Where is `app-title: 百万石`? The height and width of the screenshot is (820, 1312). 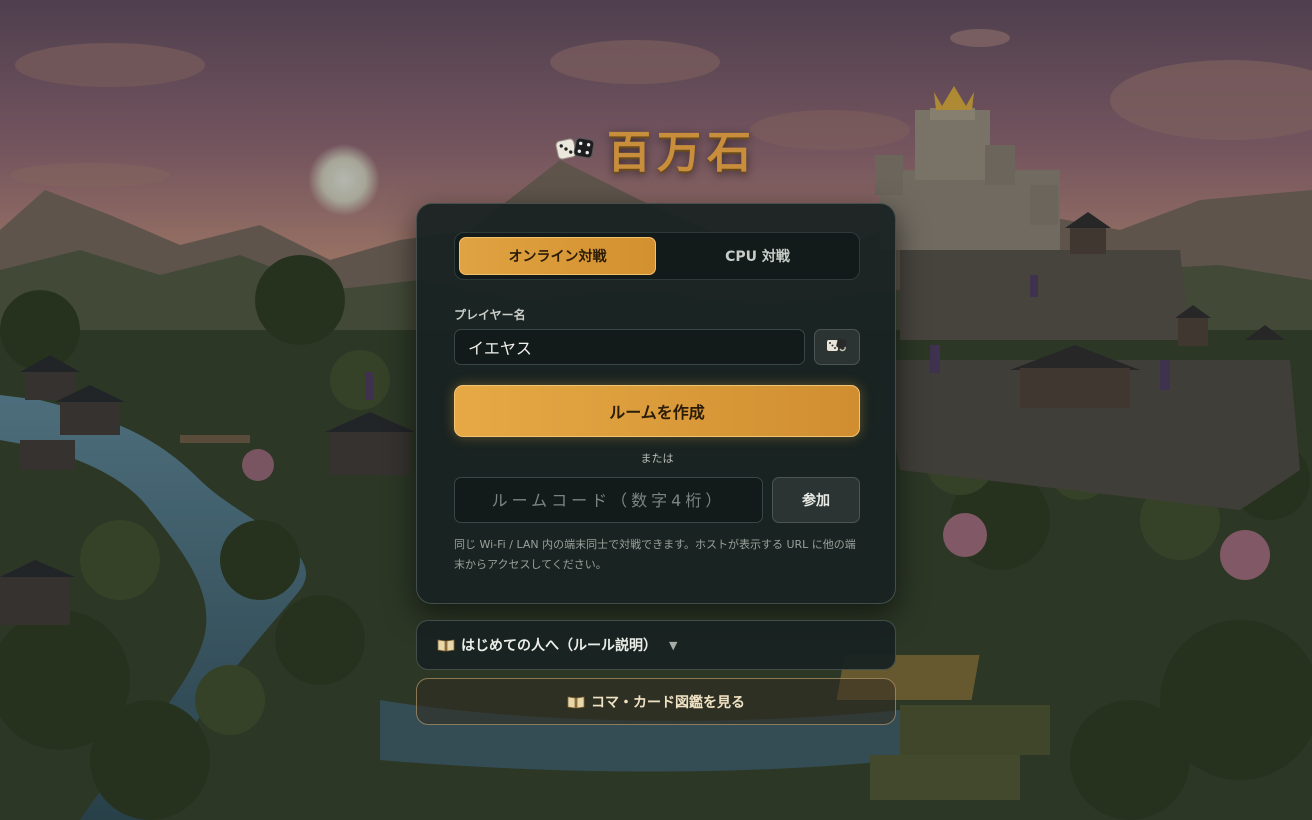
app-title: 百万石 is located at coordinates (656, 148).